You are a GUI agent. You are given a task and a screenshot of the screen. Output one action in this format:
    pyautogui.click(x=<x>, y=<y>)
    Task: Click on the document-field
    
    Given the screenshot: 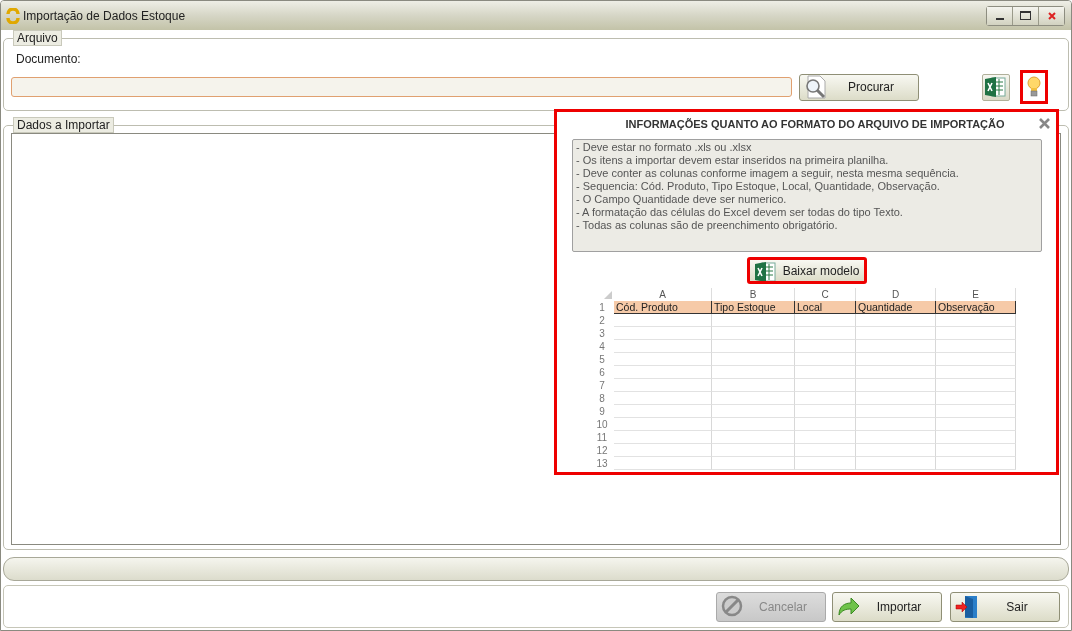 What is the action you would take?
    pyautogui.click(x=401, y=87)
    